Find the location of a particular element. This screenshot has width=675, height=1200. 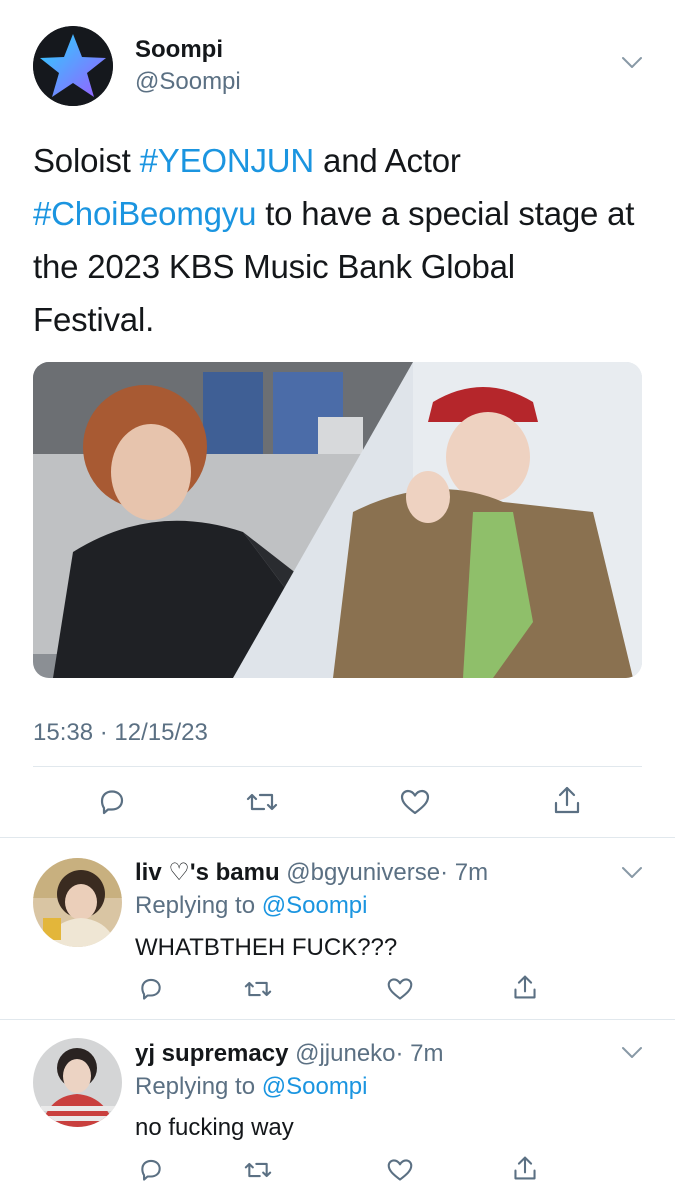

text-part: and Actor is located at coordinates (387, 160).